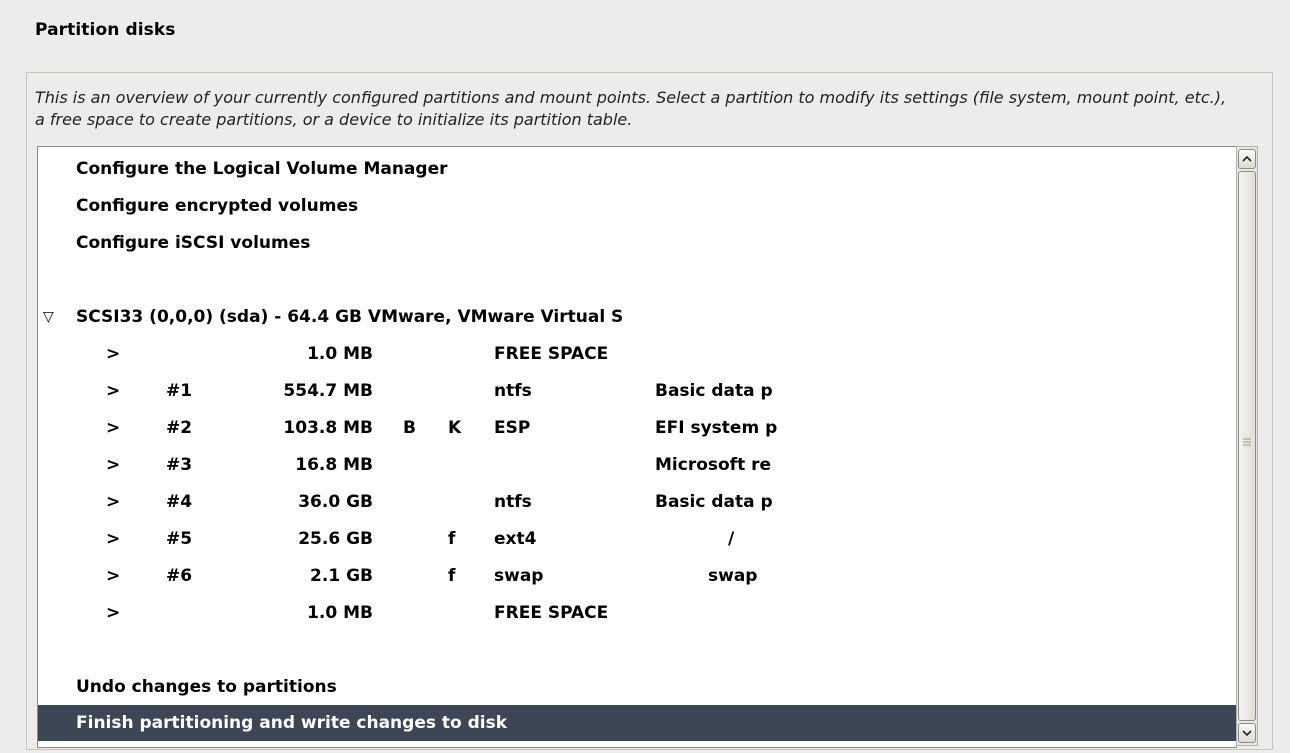  I want to click on partition-flag-keep: K, so click(455, 428).